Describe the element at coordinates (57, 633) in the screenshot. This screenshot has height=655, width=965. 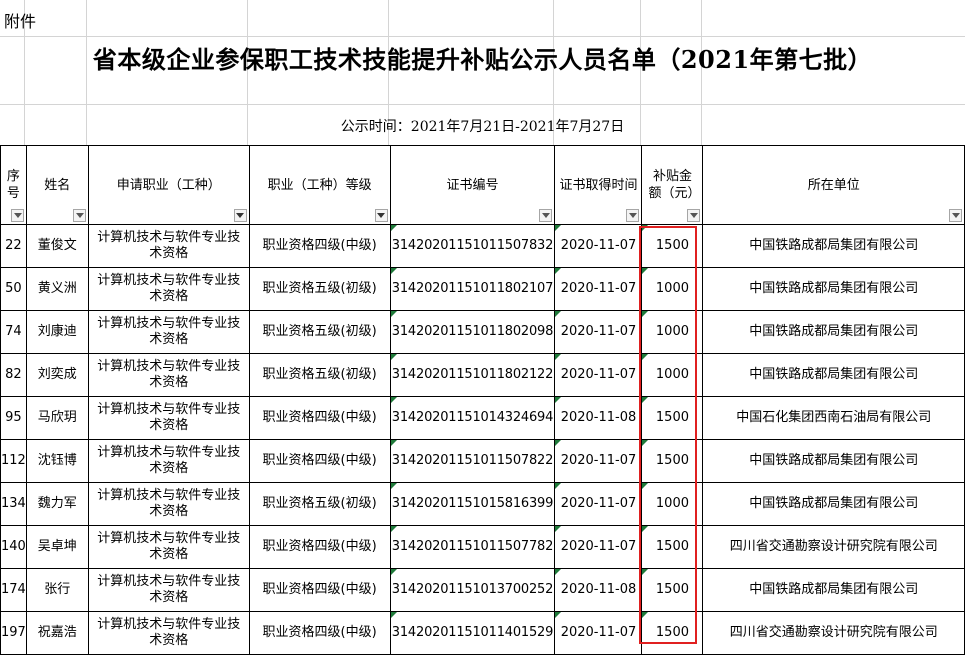
I see `cell-name: 祝嘉浩` at that location.